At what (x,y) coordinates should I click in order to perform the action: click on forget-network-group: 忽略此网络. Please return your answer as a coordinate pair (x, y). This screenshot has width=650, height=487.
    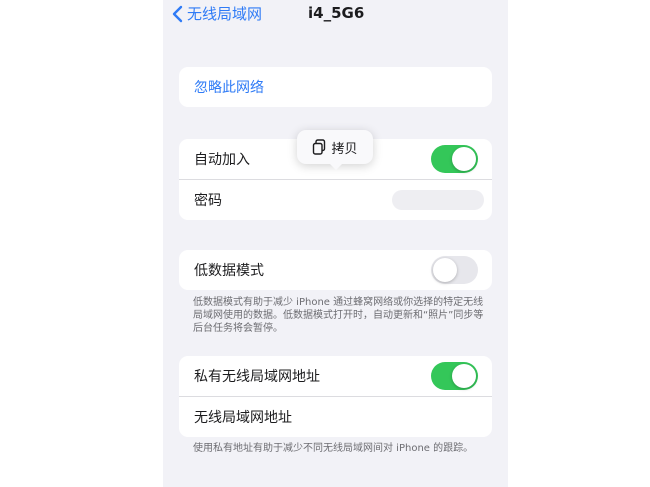
    Looking at the image, I should click on (335, 87).